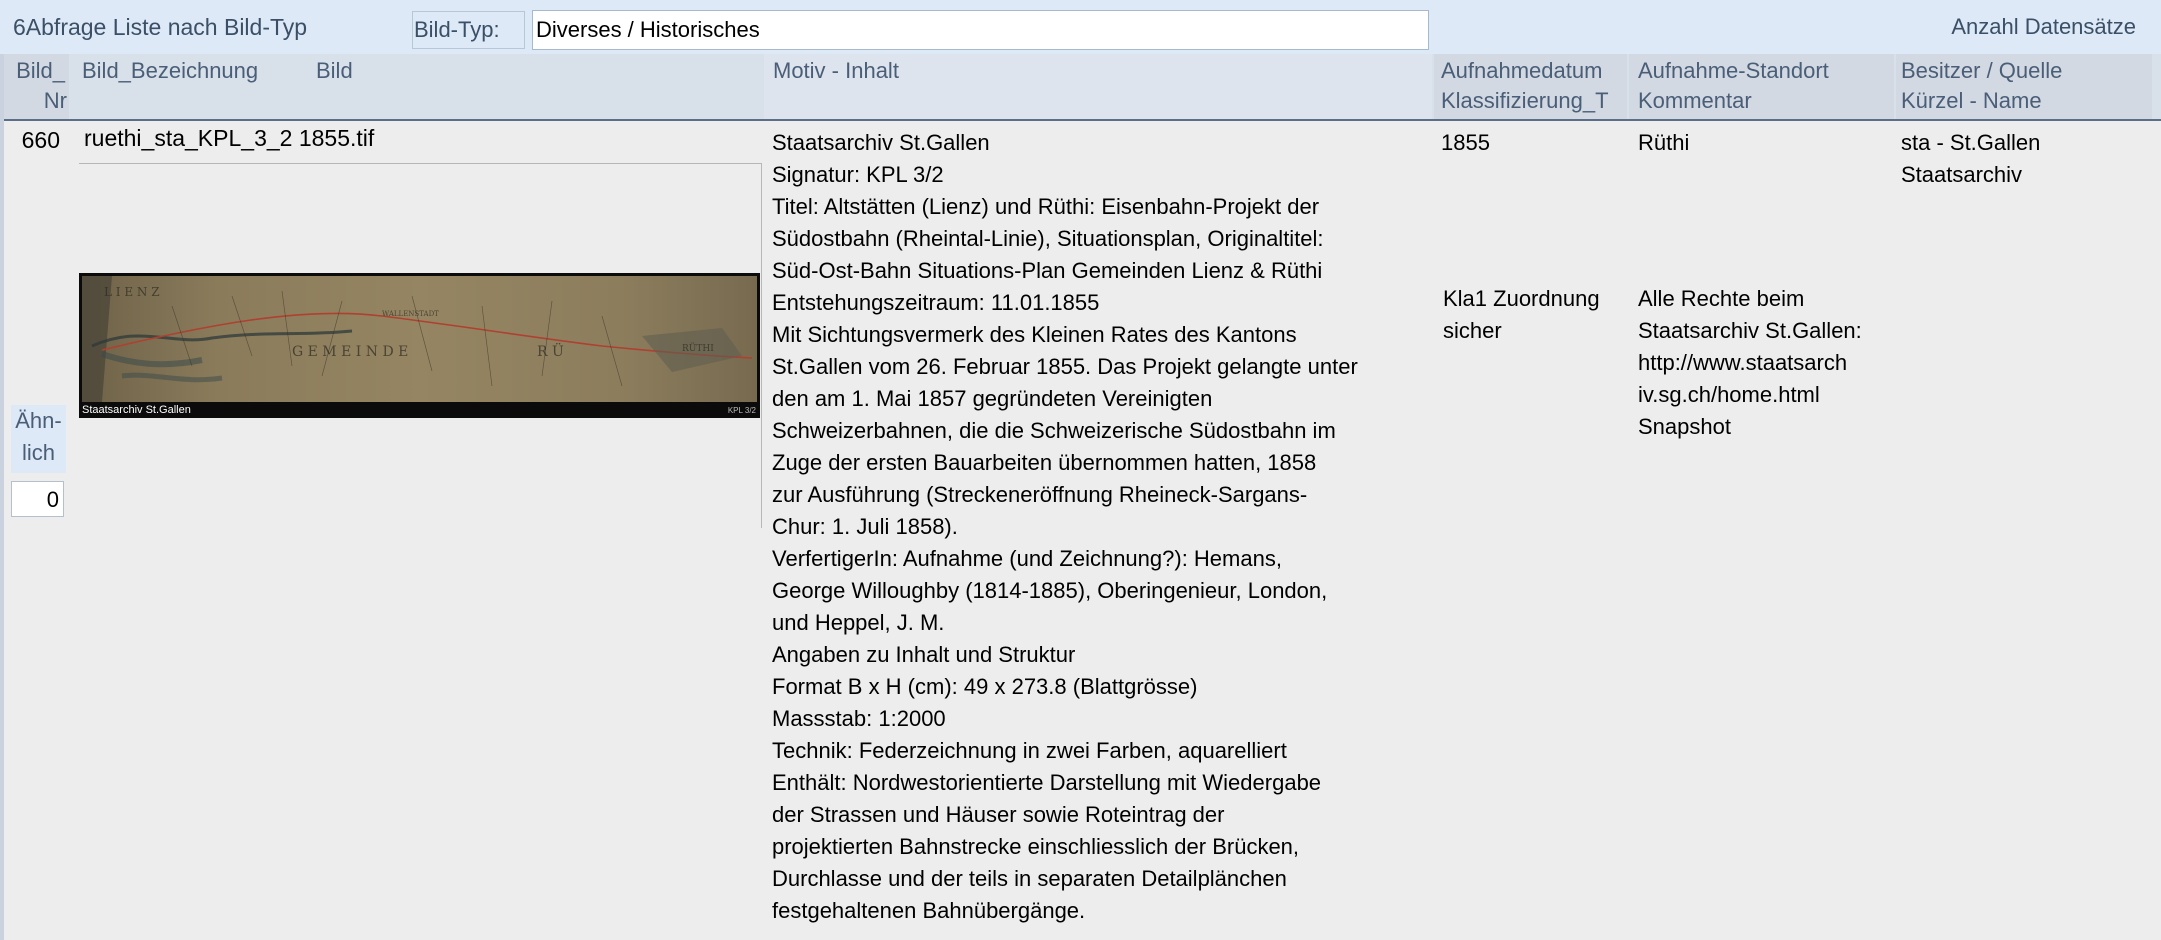 This screenshot has width=2161, height=940. What do you see at coordinates (1098, 87) in the screenshot?
I see `column-header-motiv: Motiv - Inhalt` at bounding box center [1098, 87].